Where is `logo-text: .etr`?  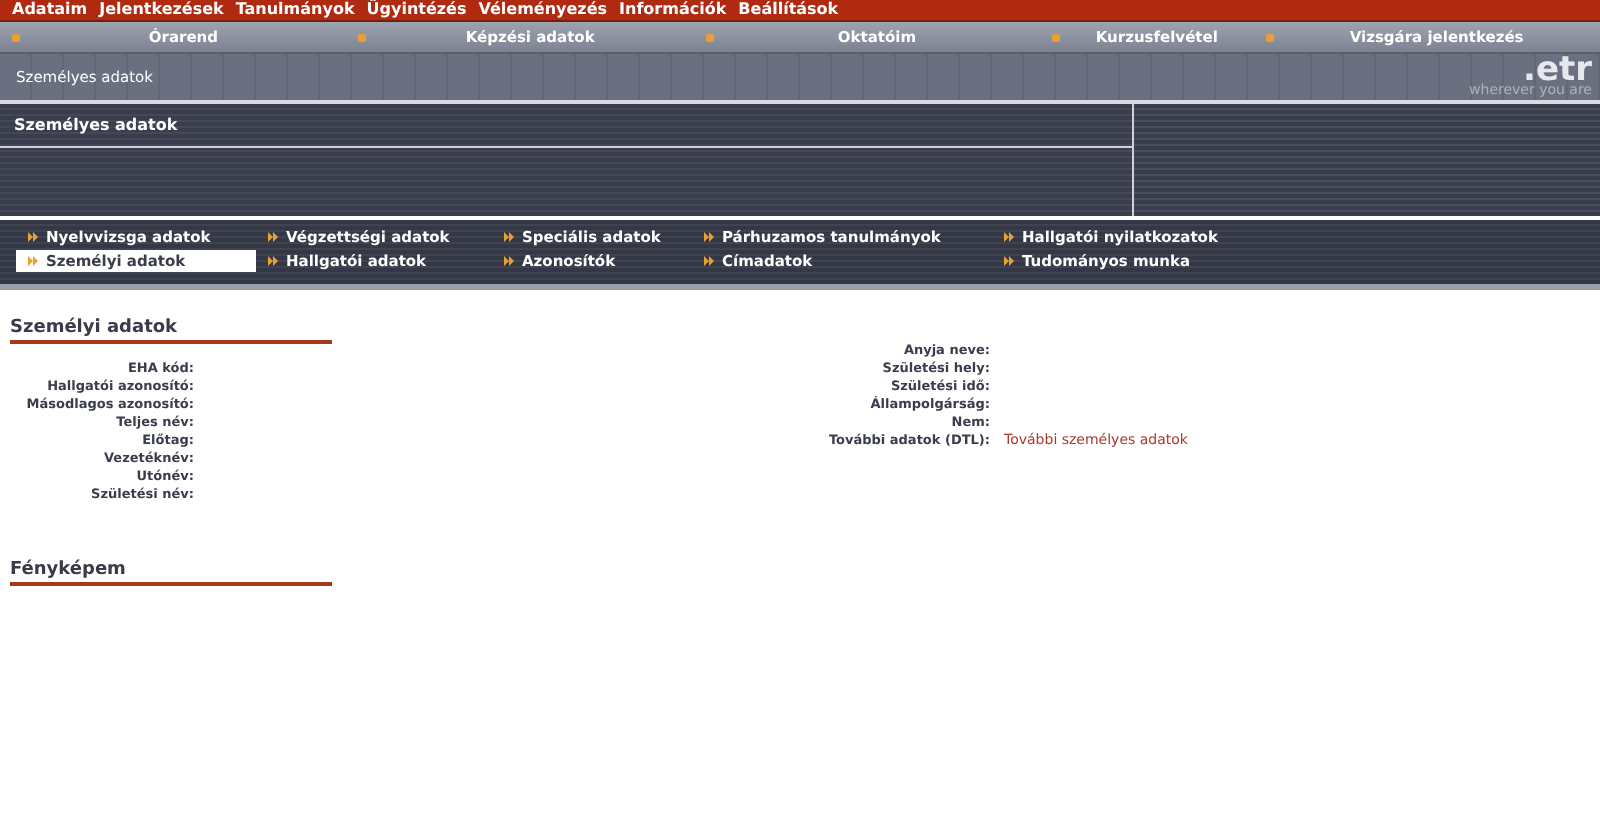 logo-text: .etr is located at coordinates (1557, 70).